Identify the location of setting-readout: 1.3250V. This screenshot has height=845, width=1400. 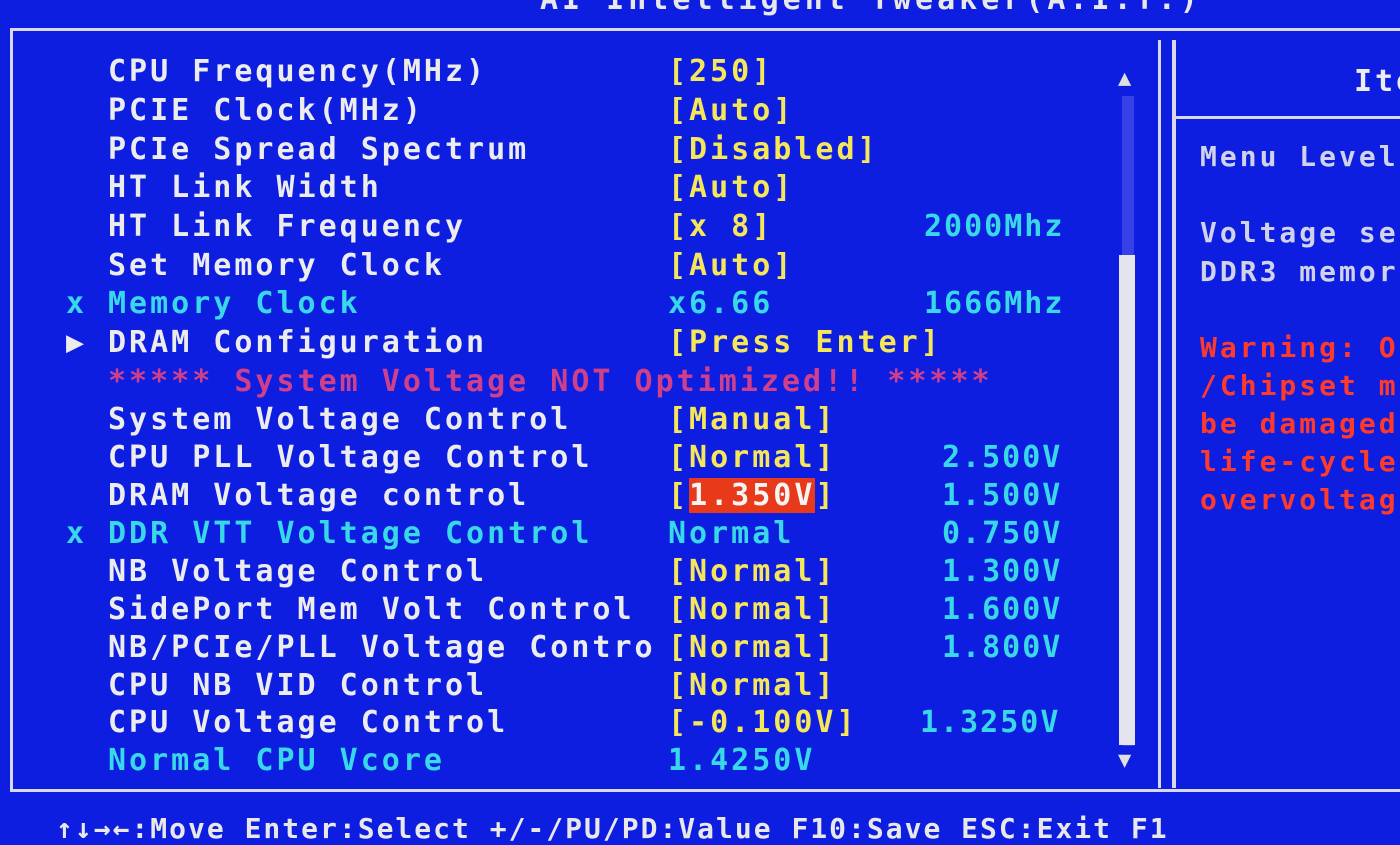
(990, 722).